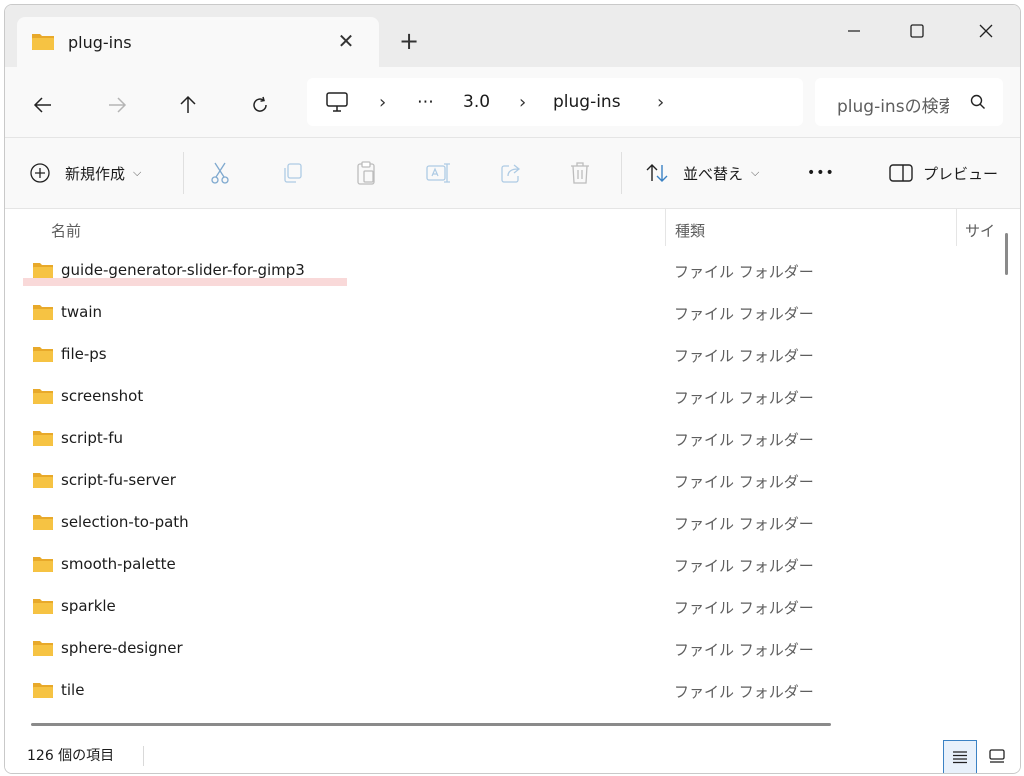 This screenshot has width=1024, height=776. Describe the element at coordinates (978, 104) in the screenshot. I see `search-icon` at that location.